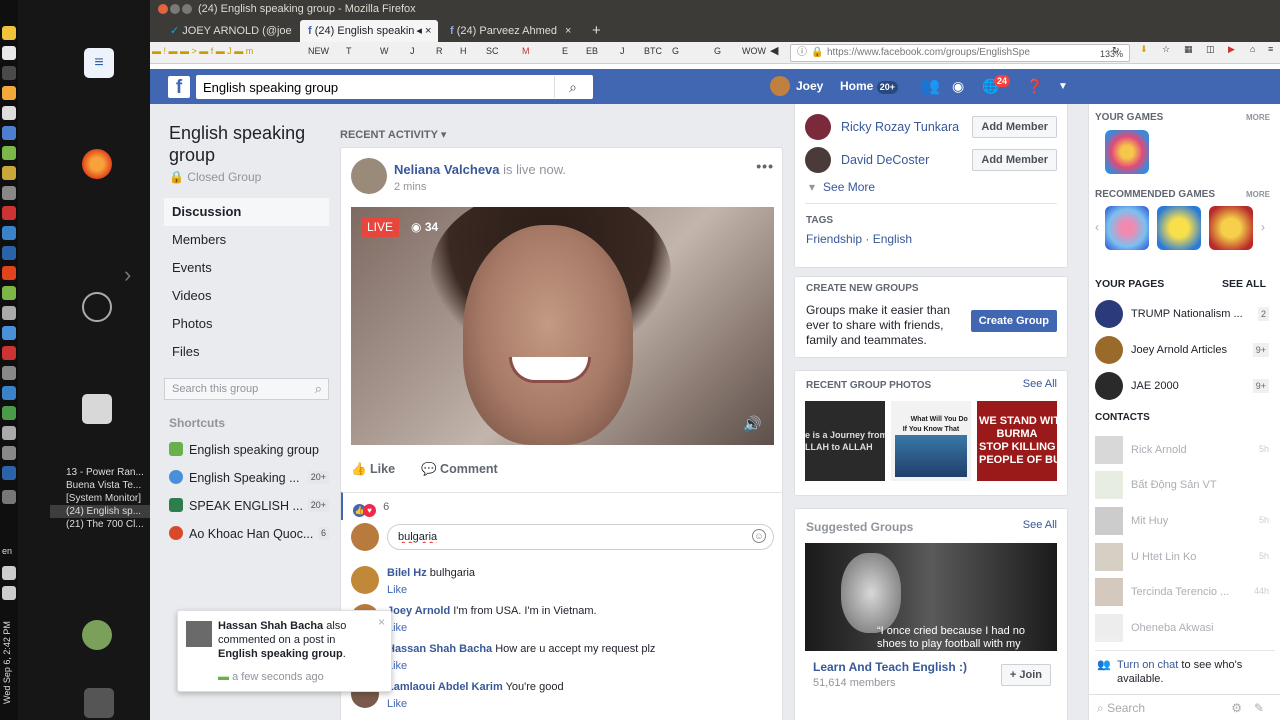 The height and width of the screenshot is (720, 1280). I want to click on emoji-icon: ☺, so click(759, 536).